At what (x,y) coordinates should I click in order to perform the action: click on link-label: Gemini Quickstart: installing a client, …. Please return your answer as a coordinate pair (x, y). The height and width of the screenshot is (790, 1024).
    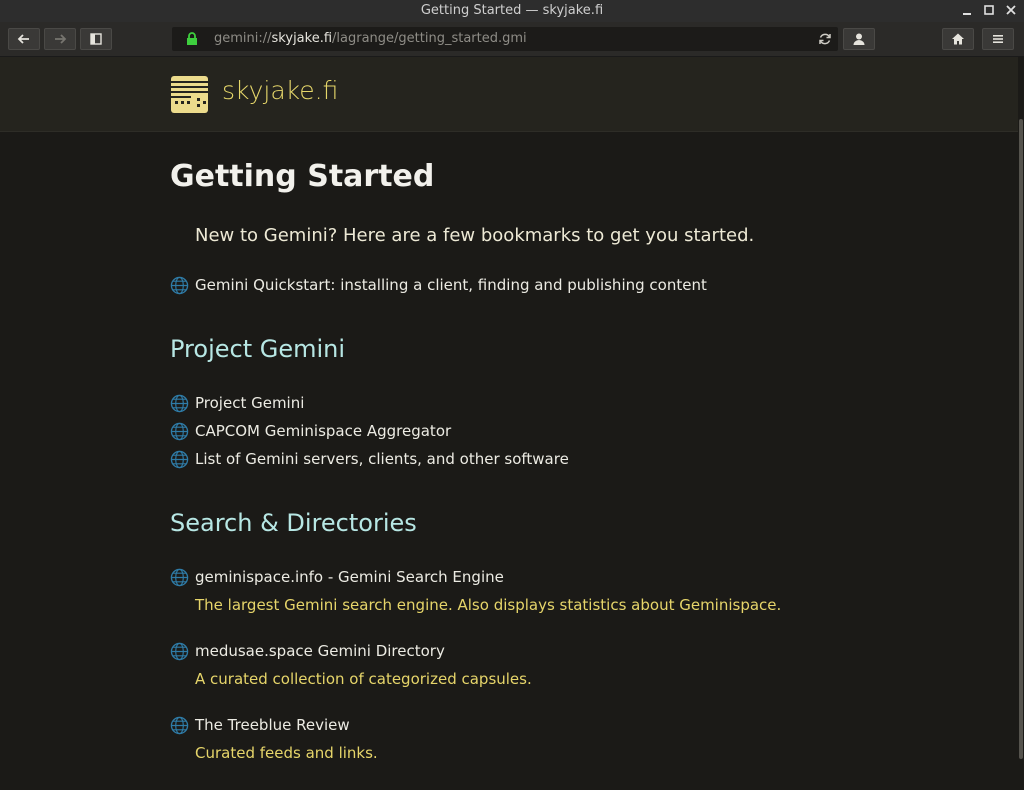
    Looking at the image, I should click on (451, 285).